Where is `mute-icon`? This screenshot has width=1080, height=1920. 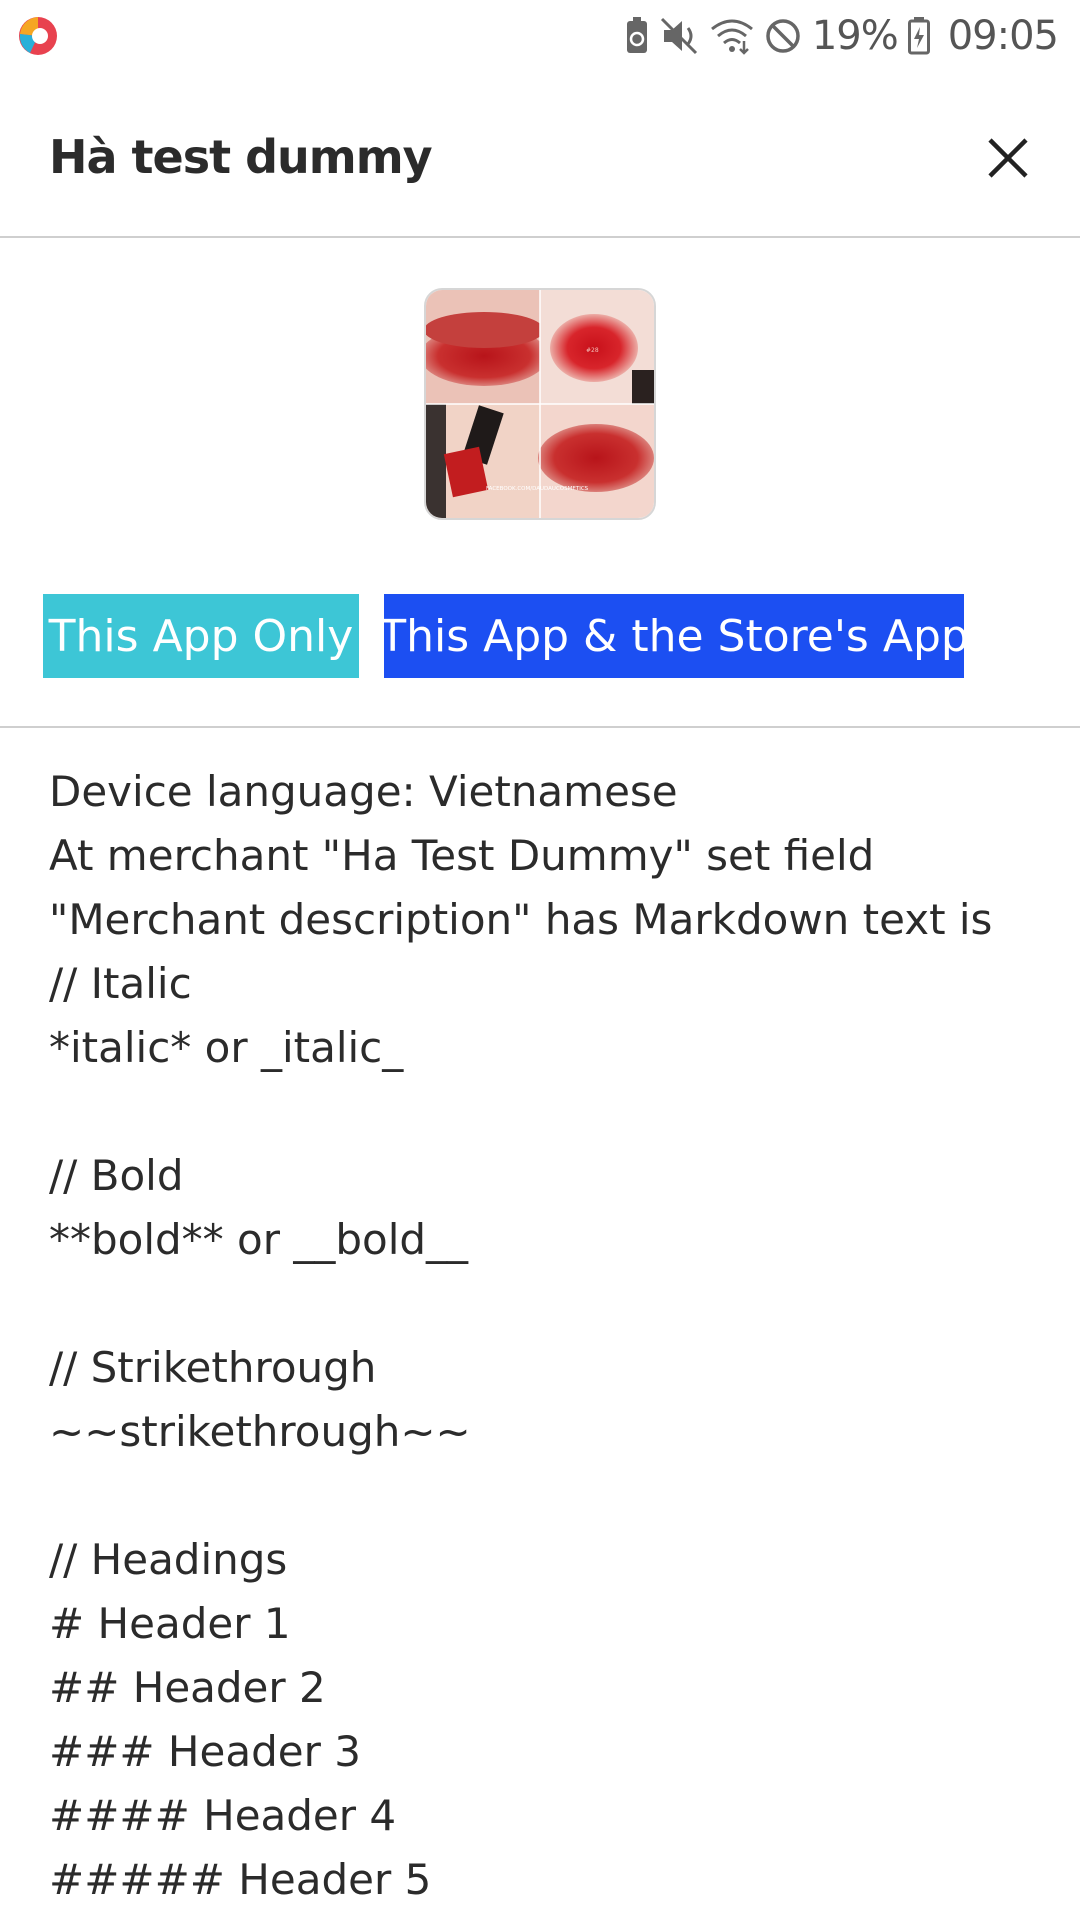
mute-icon is located at coordinates (678, 36).